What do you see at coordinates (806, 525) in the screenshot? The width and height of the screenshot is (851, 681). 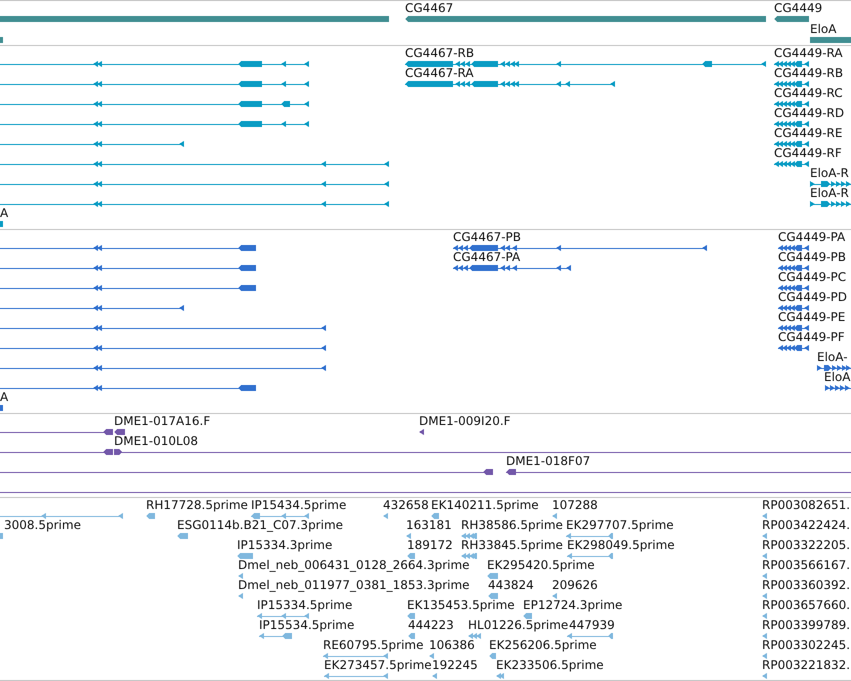 I see `feature-label: RP003422424.` at bounding box center [806, 525].